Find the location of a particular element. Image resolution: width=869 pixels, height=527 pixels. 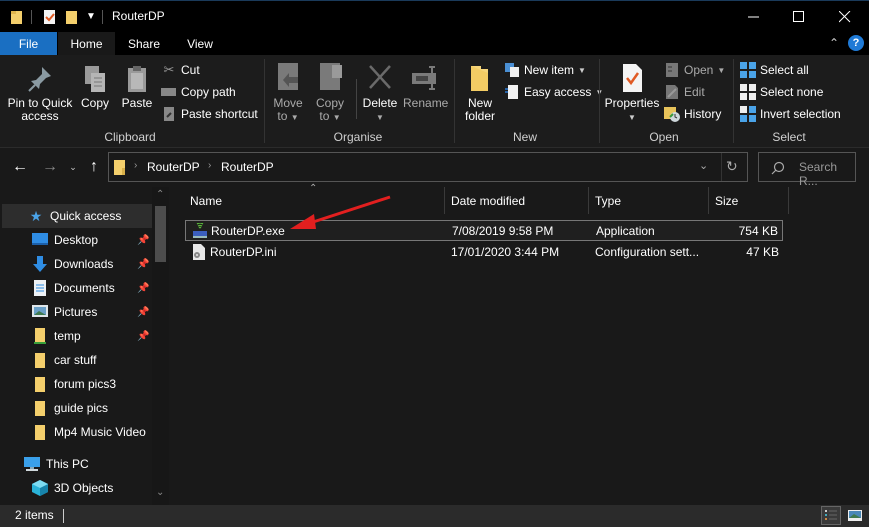

new-folder-icon is located at coordinates (72, 18).